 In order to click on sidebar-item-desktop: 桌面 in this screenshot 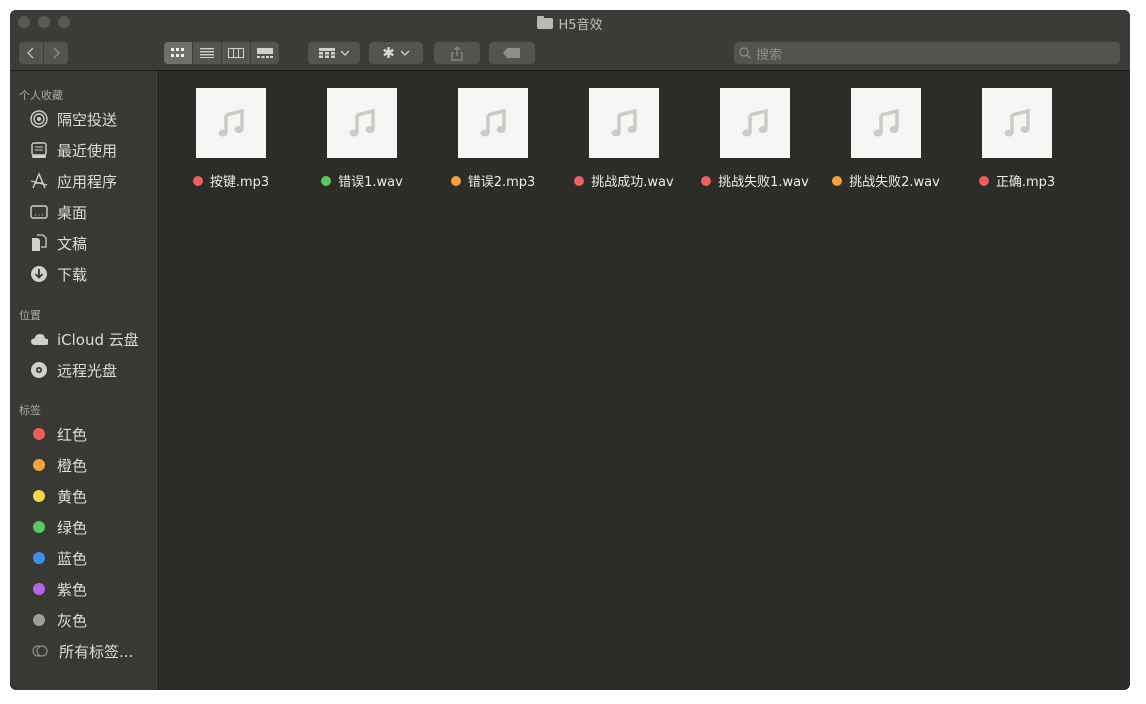, I will do `click(84, 212)`.